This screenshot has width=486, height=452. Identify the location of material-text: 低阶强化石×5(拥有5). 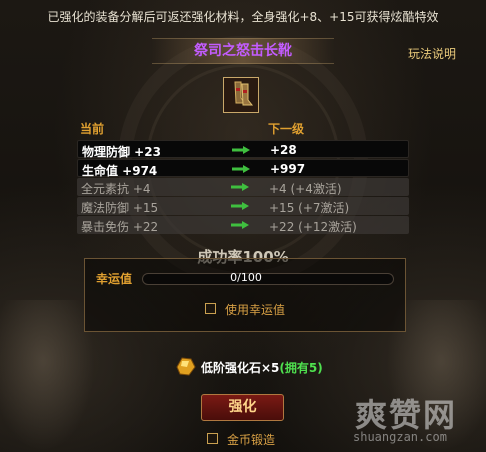
(262, 367).